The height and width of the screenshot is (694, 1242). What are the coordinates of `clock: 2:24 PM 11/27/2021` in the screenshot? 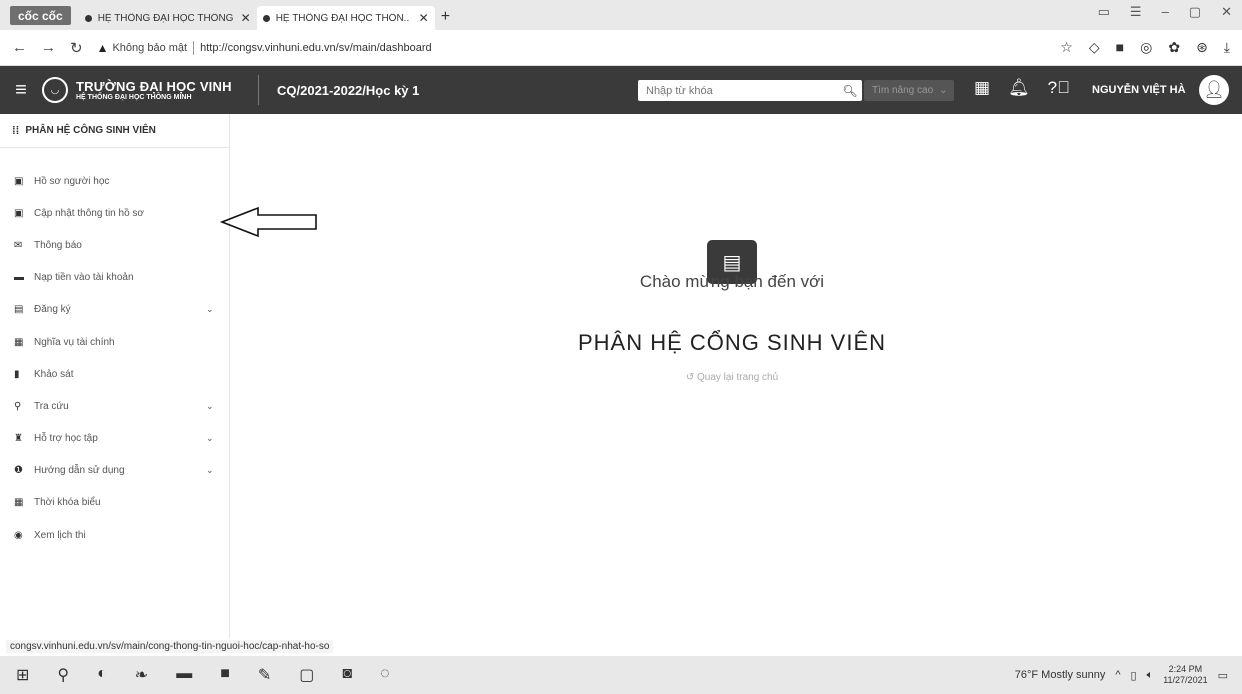 It's located at (1185, 675).